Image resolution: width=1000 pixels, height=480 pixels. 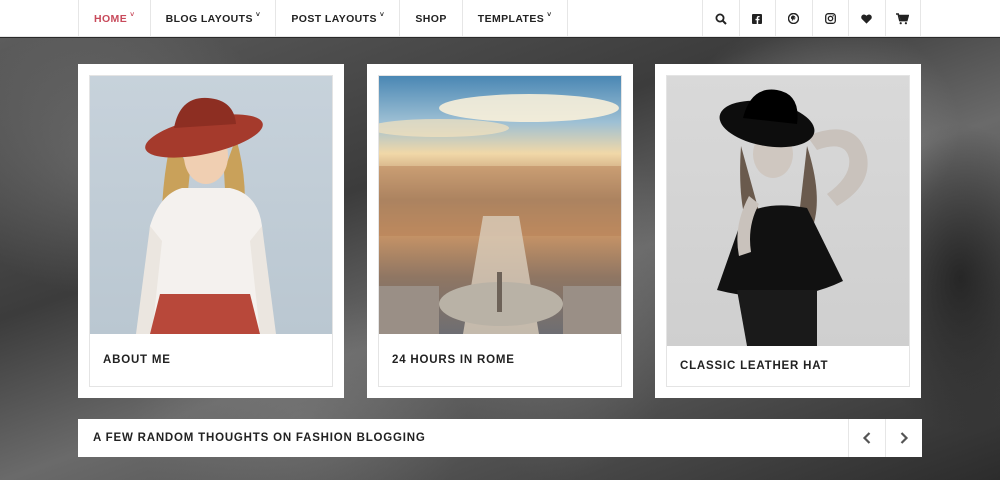 I want to click on cart-button, so click(x=902, y=18).